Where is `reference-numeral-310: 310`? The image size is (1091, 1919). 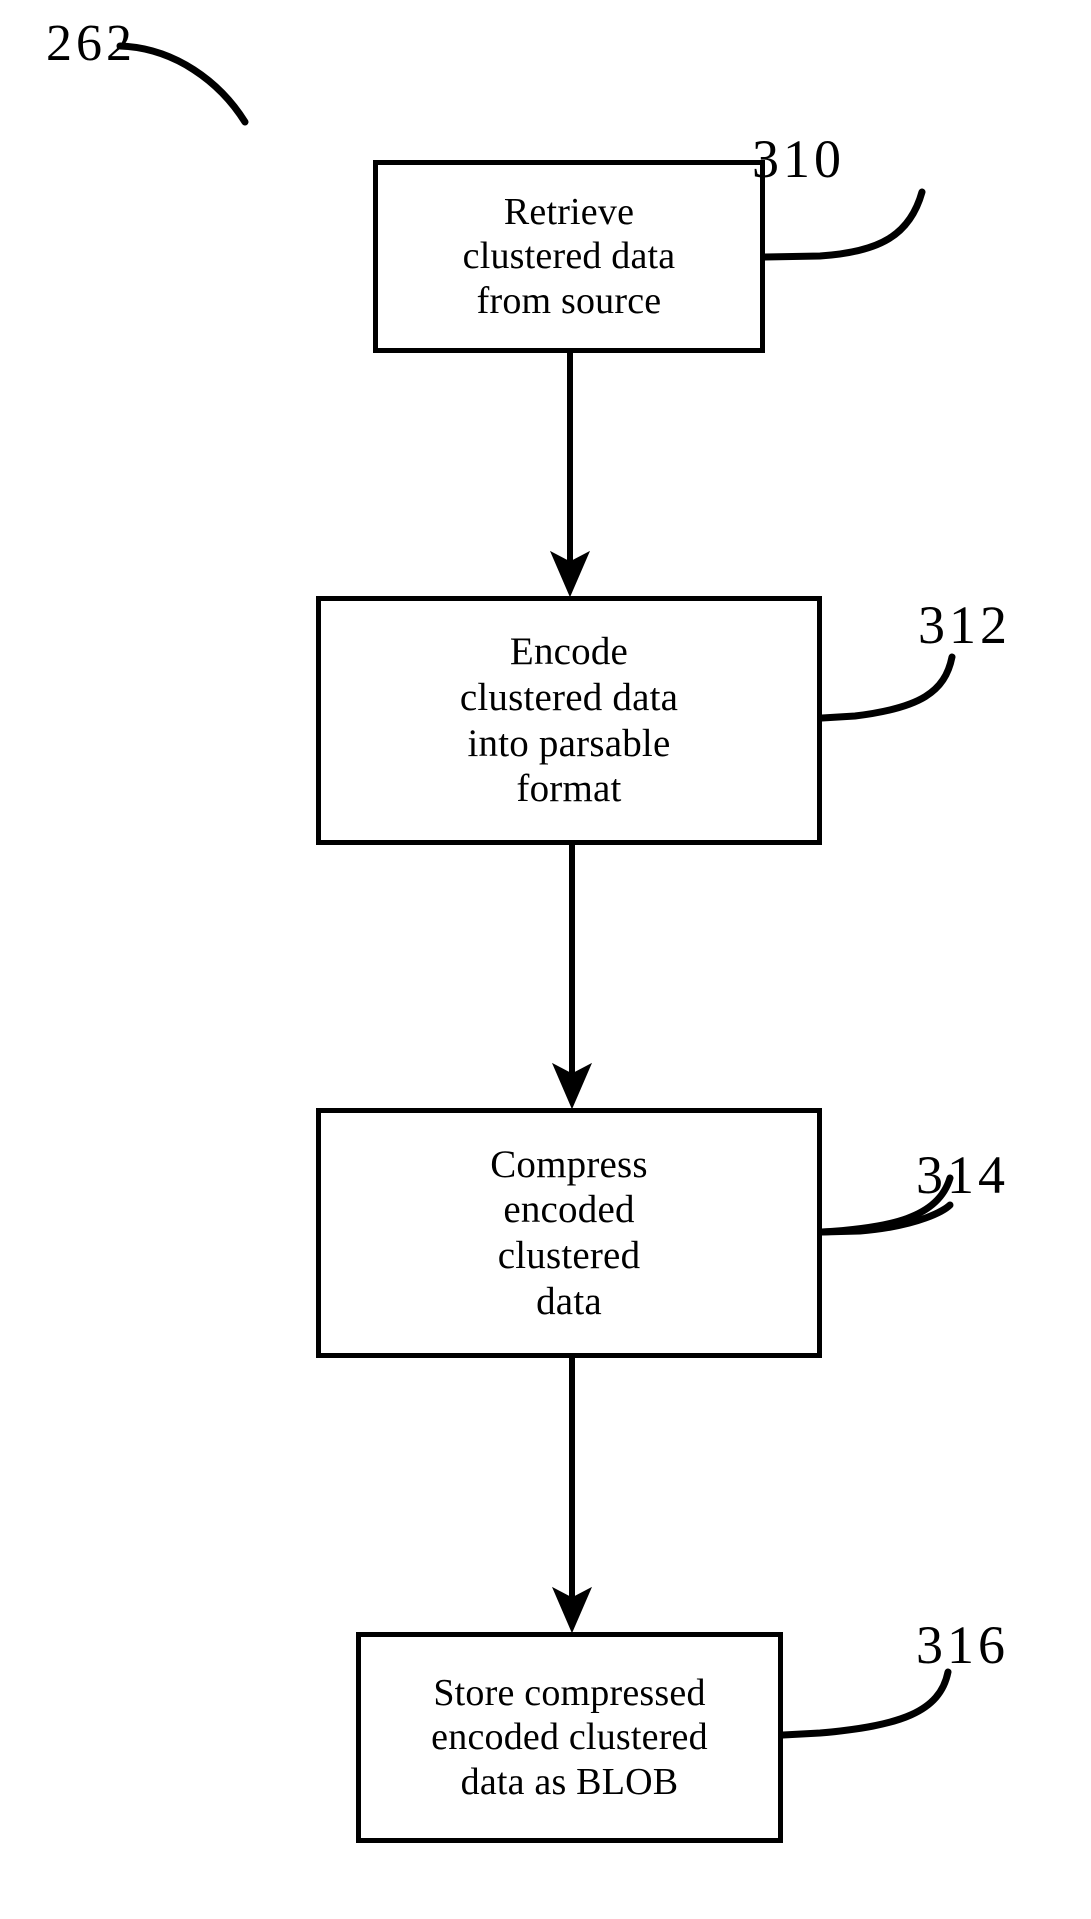
reference-numeral-310: 310 is located at coordinates (798, 159).